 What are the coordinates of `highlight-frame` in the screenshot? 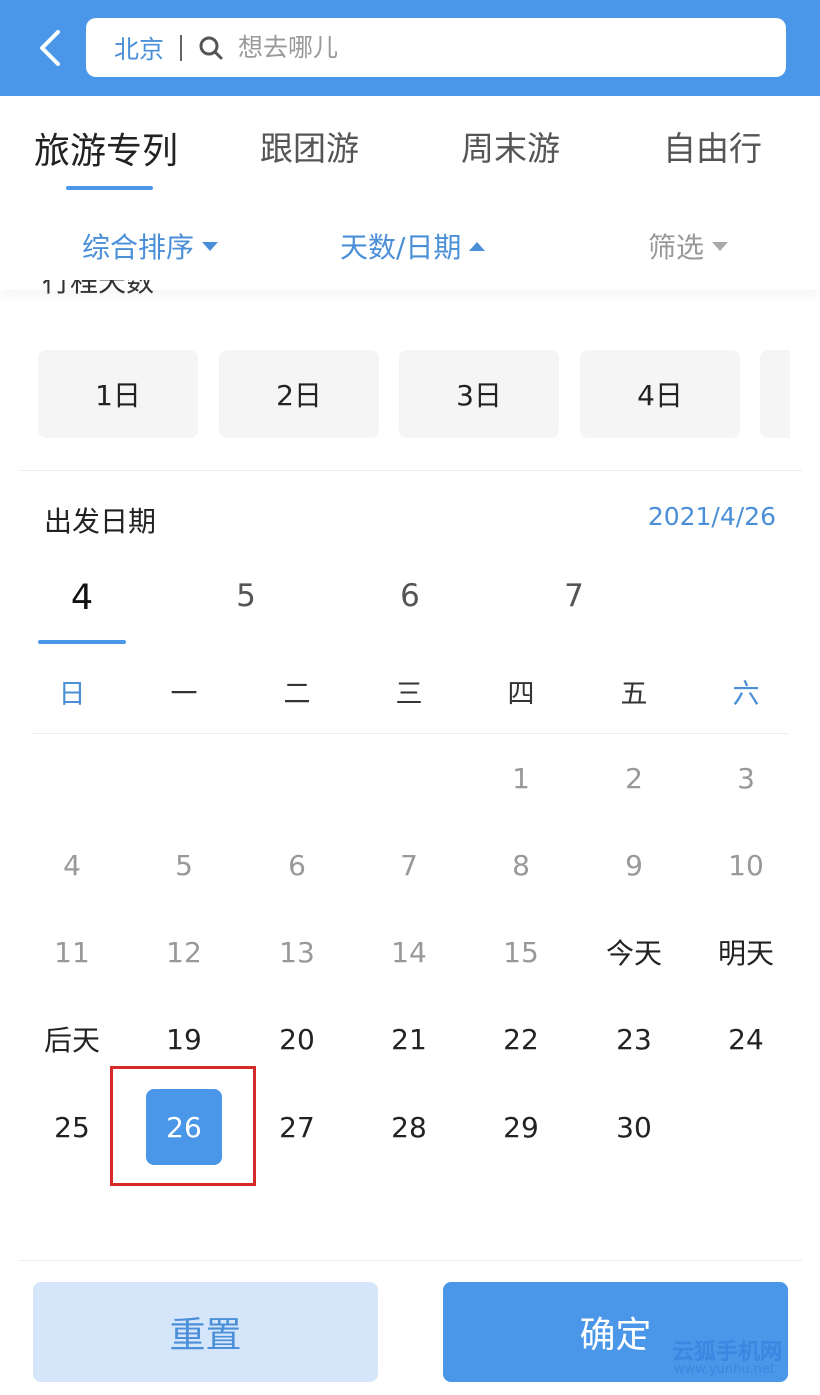 It's located at (183, 1126).